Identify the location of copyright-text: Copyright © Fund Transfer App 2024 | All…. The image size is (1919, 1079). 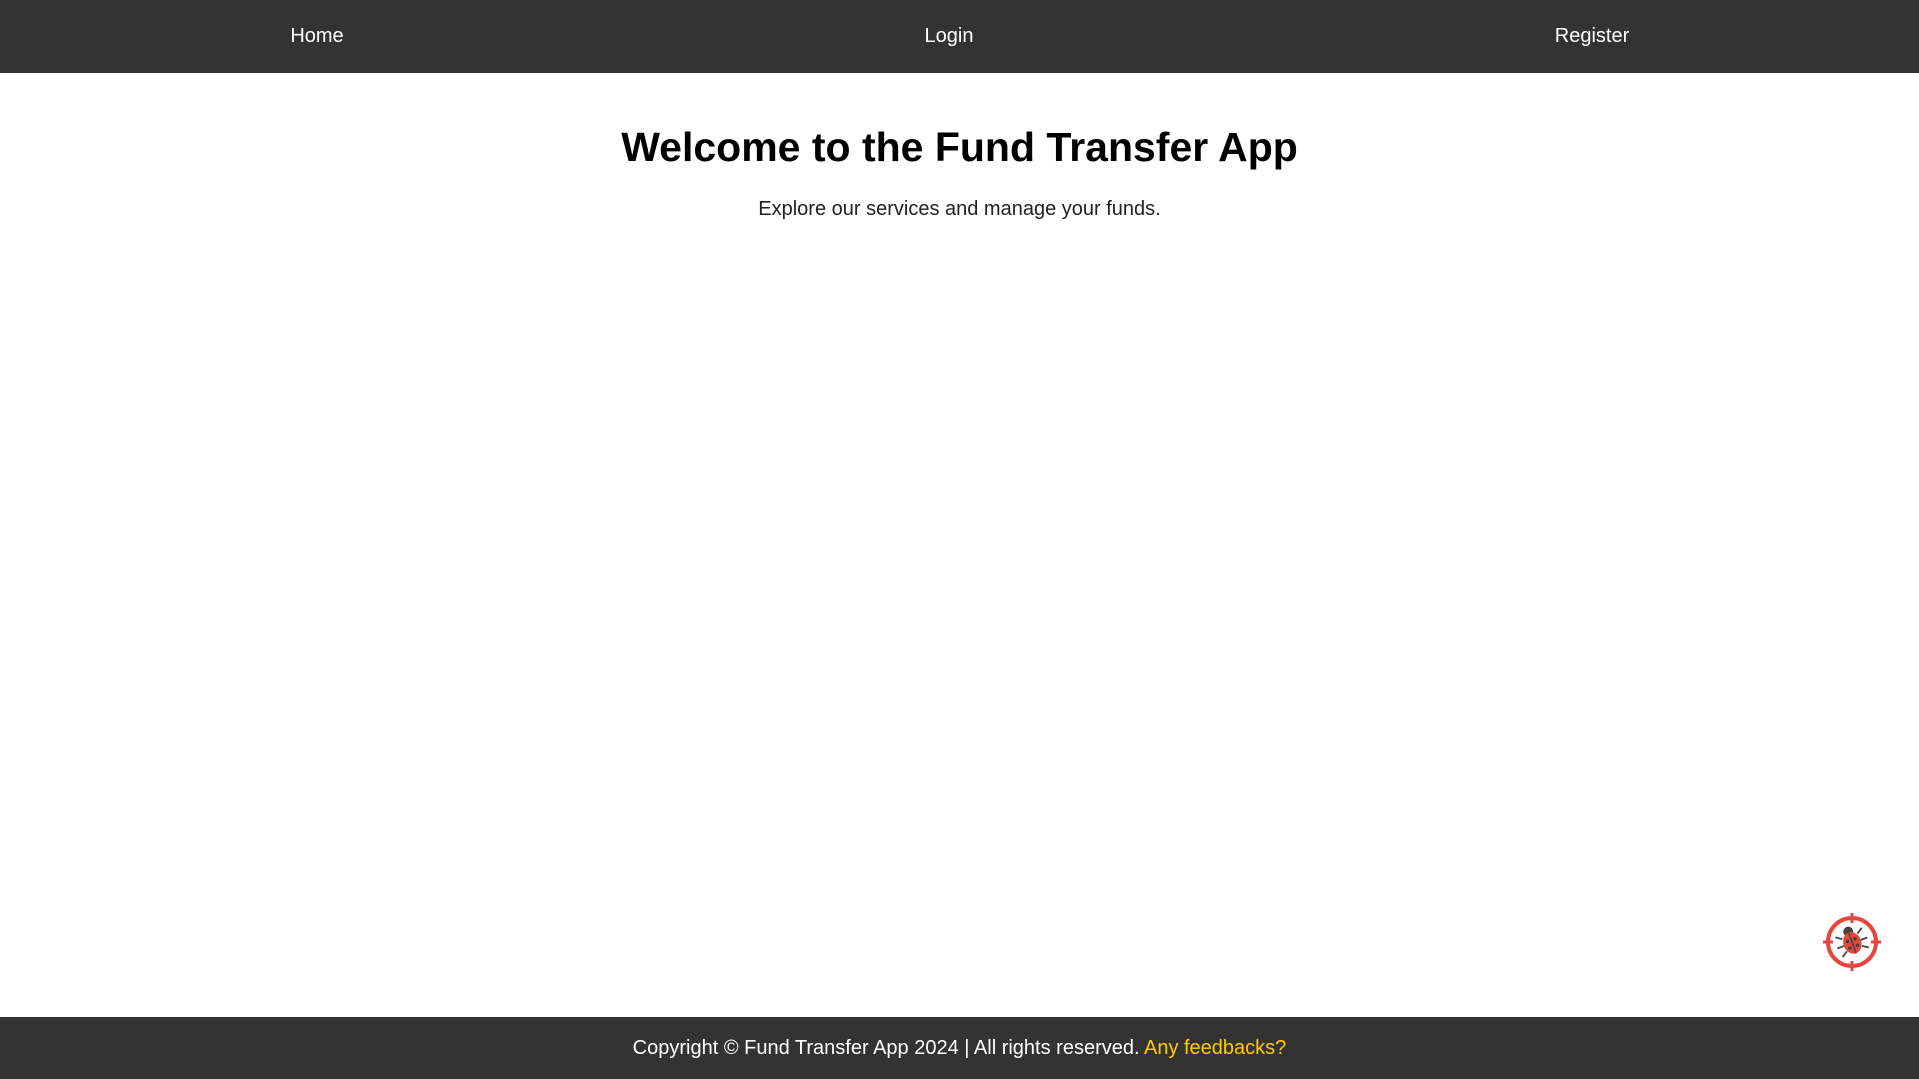
(888, 1048).